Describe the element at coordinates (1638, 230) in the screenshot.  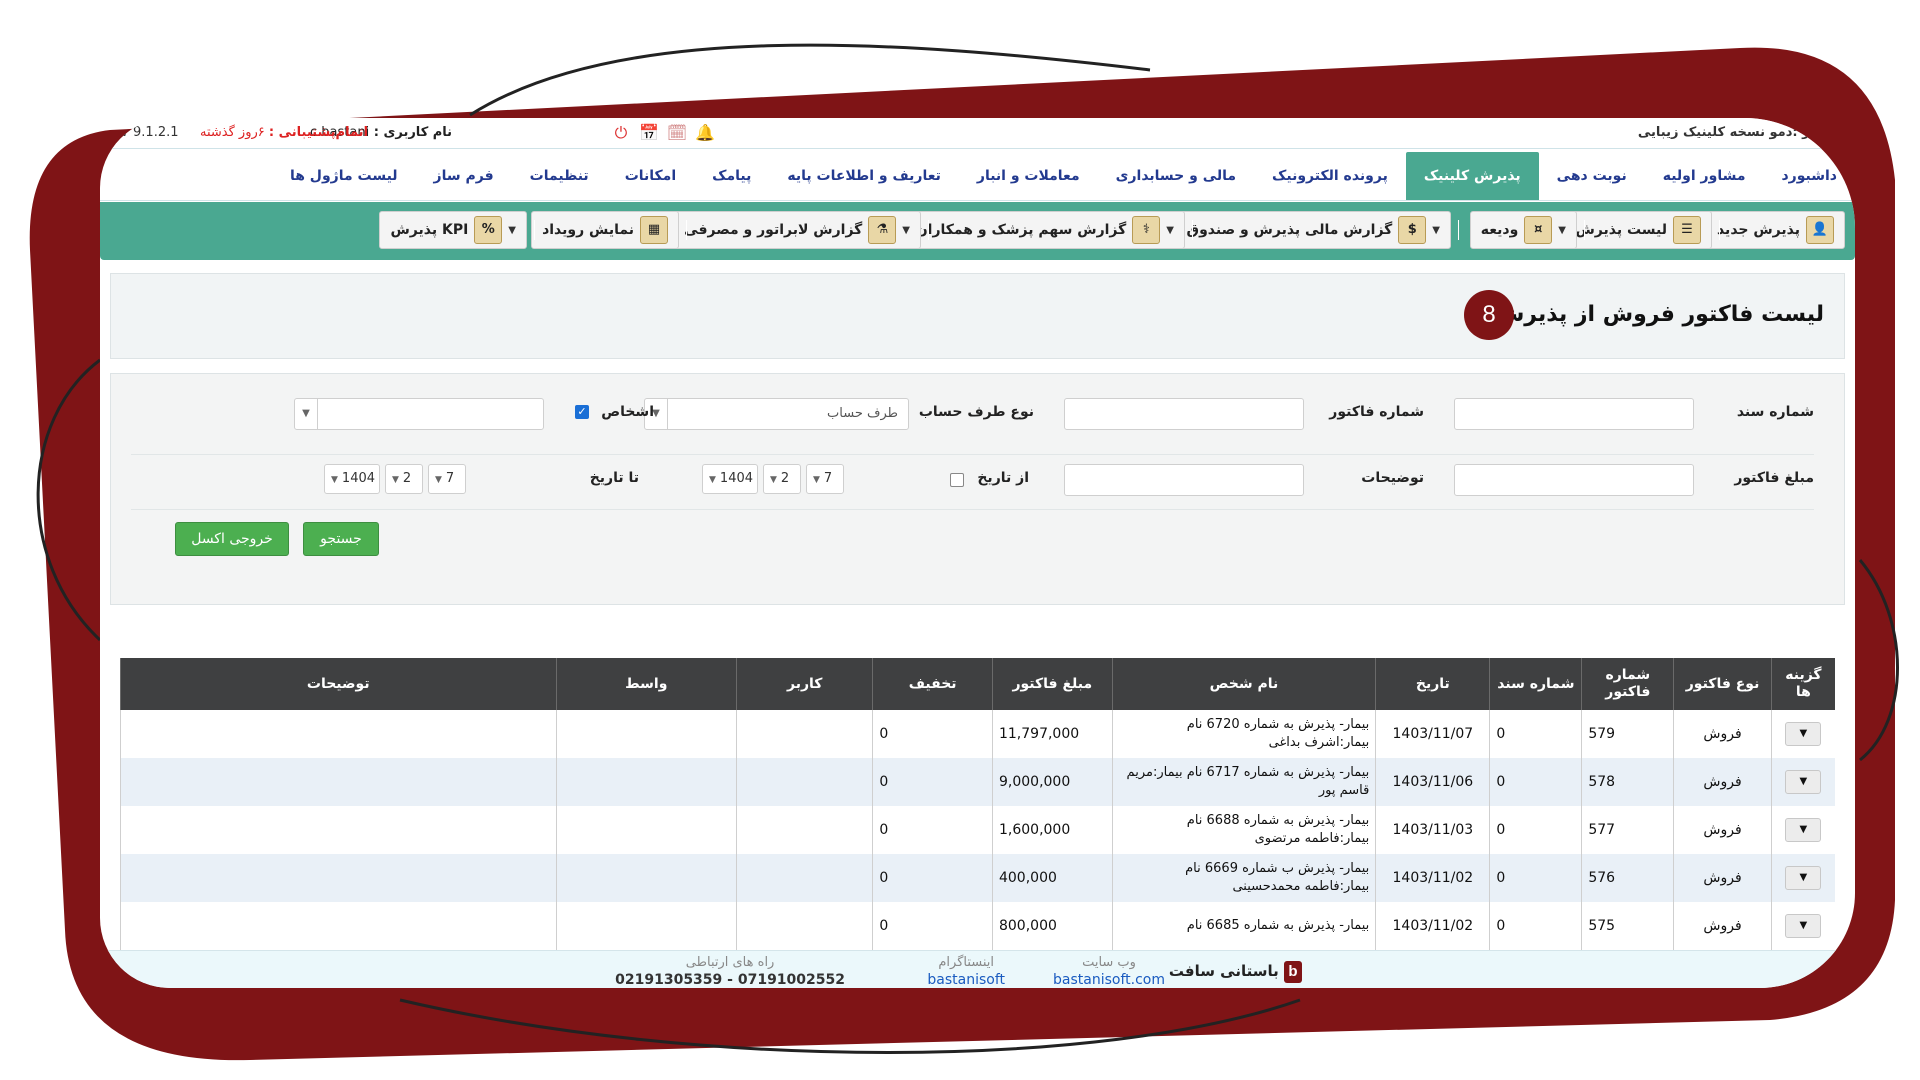
I see `reception-list-button: ☰ لیست پذیرش` at that location.